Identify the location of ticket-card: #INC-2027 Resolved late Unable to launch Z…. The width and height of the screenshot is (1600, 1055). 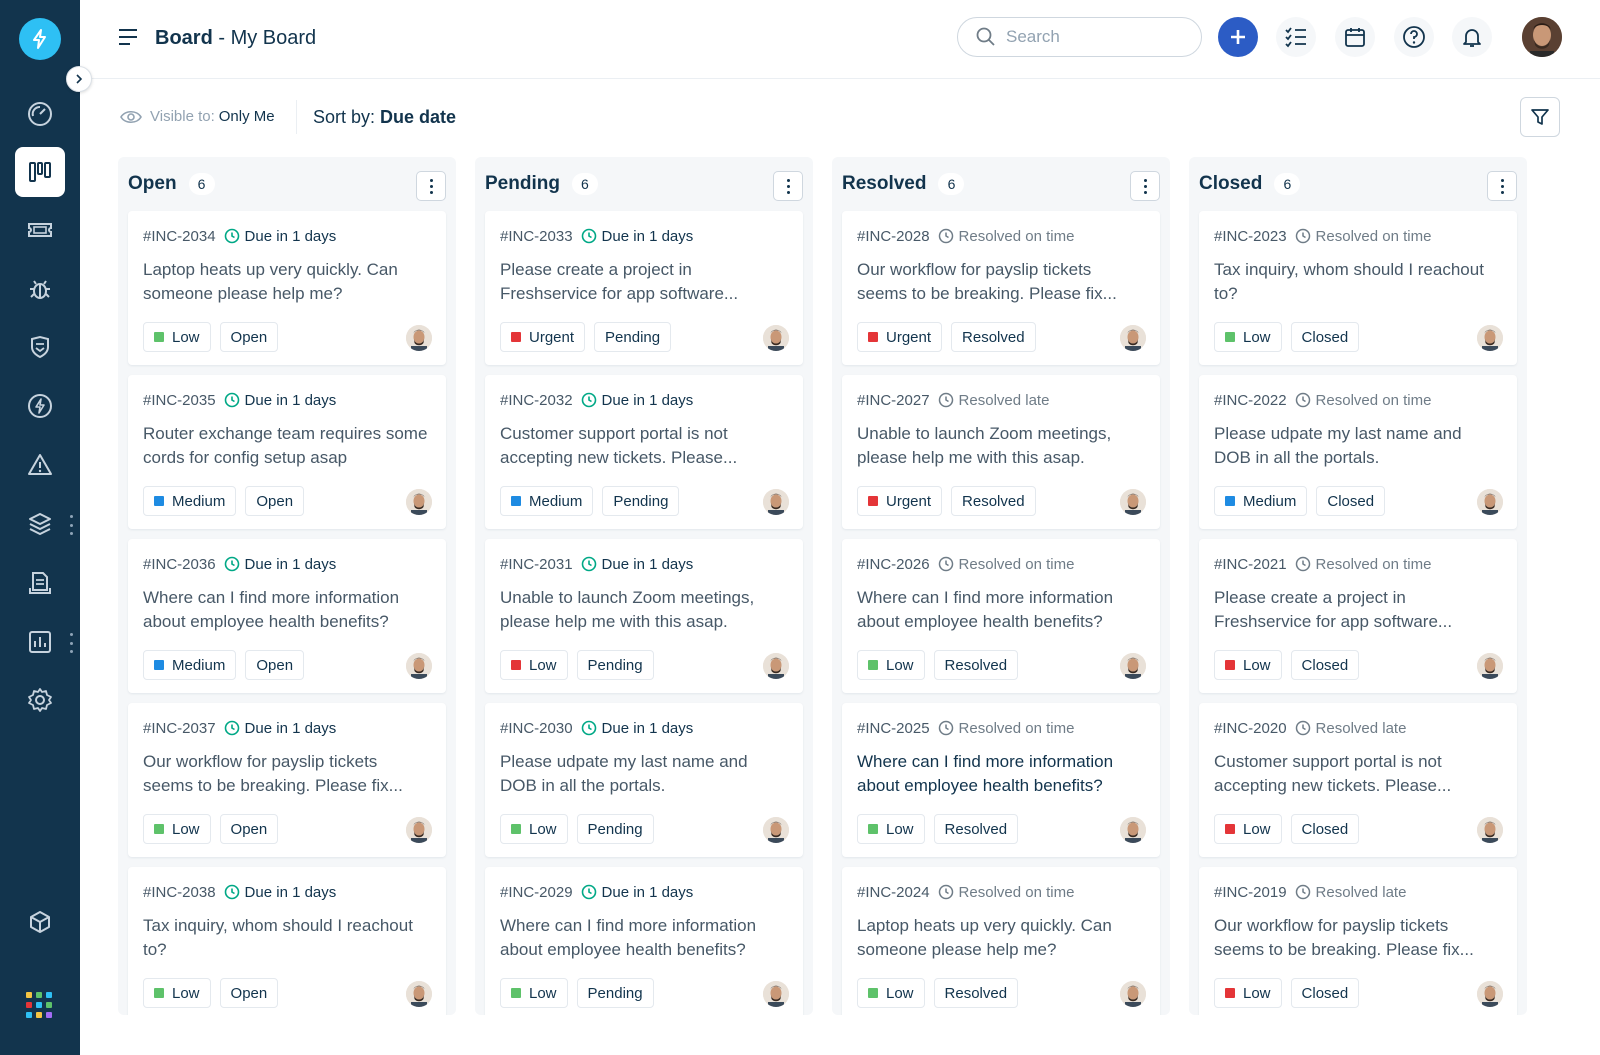
(1001, 452).